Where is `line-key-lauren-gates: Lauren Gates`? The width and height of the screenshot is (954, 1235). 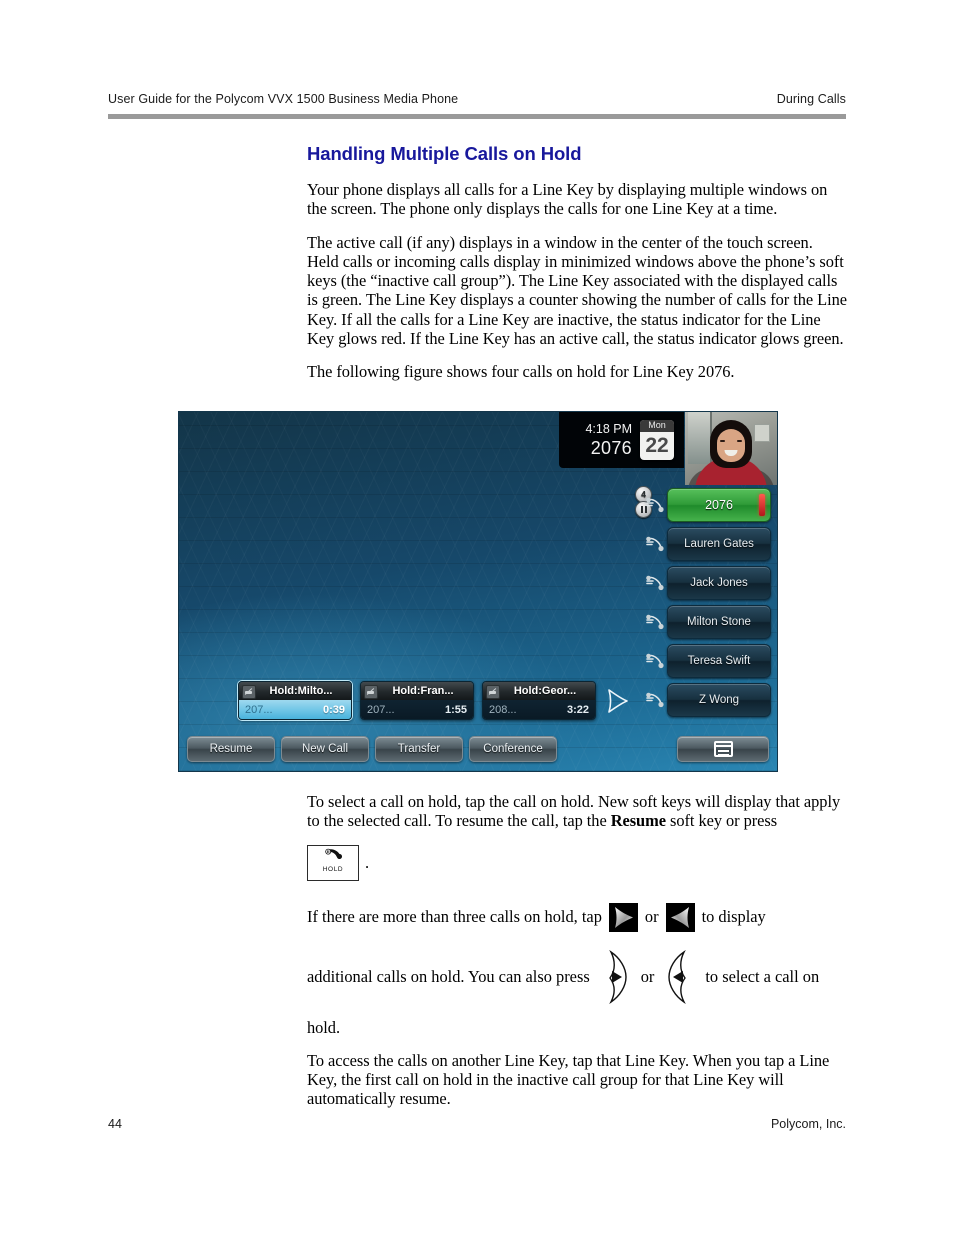
line-key-lauren-gates: Lauren Gates is located at coordinates (708, 544).